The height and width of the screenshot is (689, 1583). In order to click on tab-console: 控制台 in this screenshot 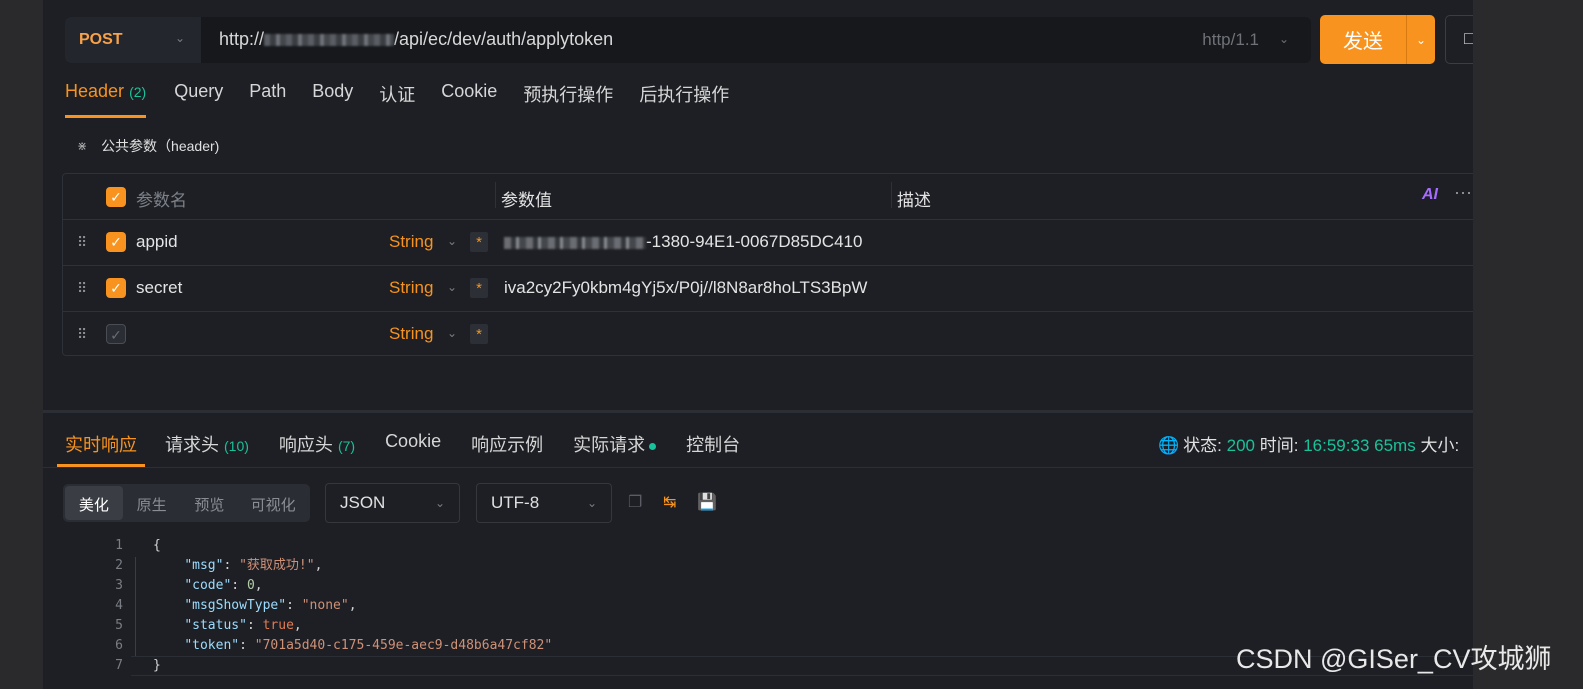, I will do `click(713, 446)`.